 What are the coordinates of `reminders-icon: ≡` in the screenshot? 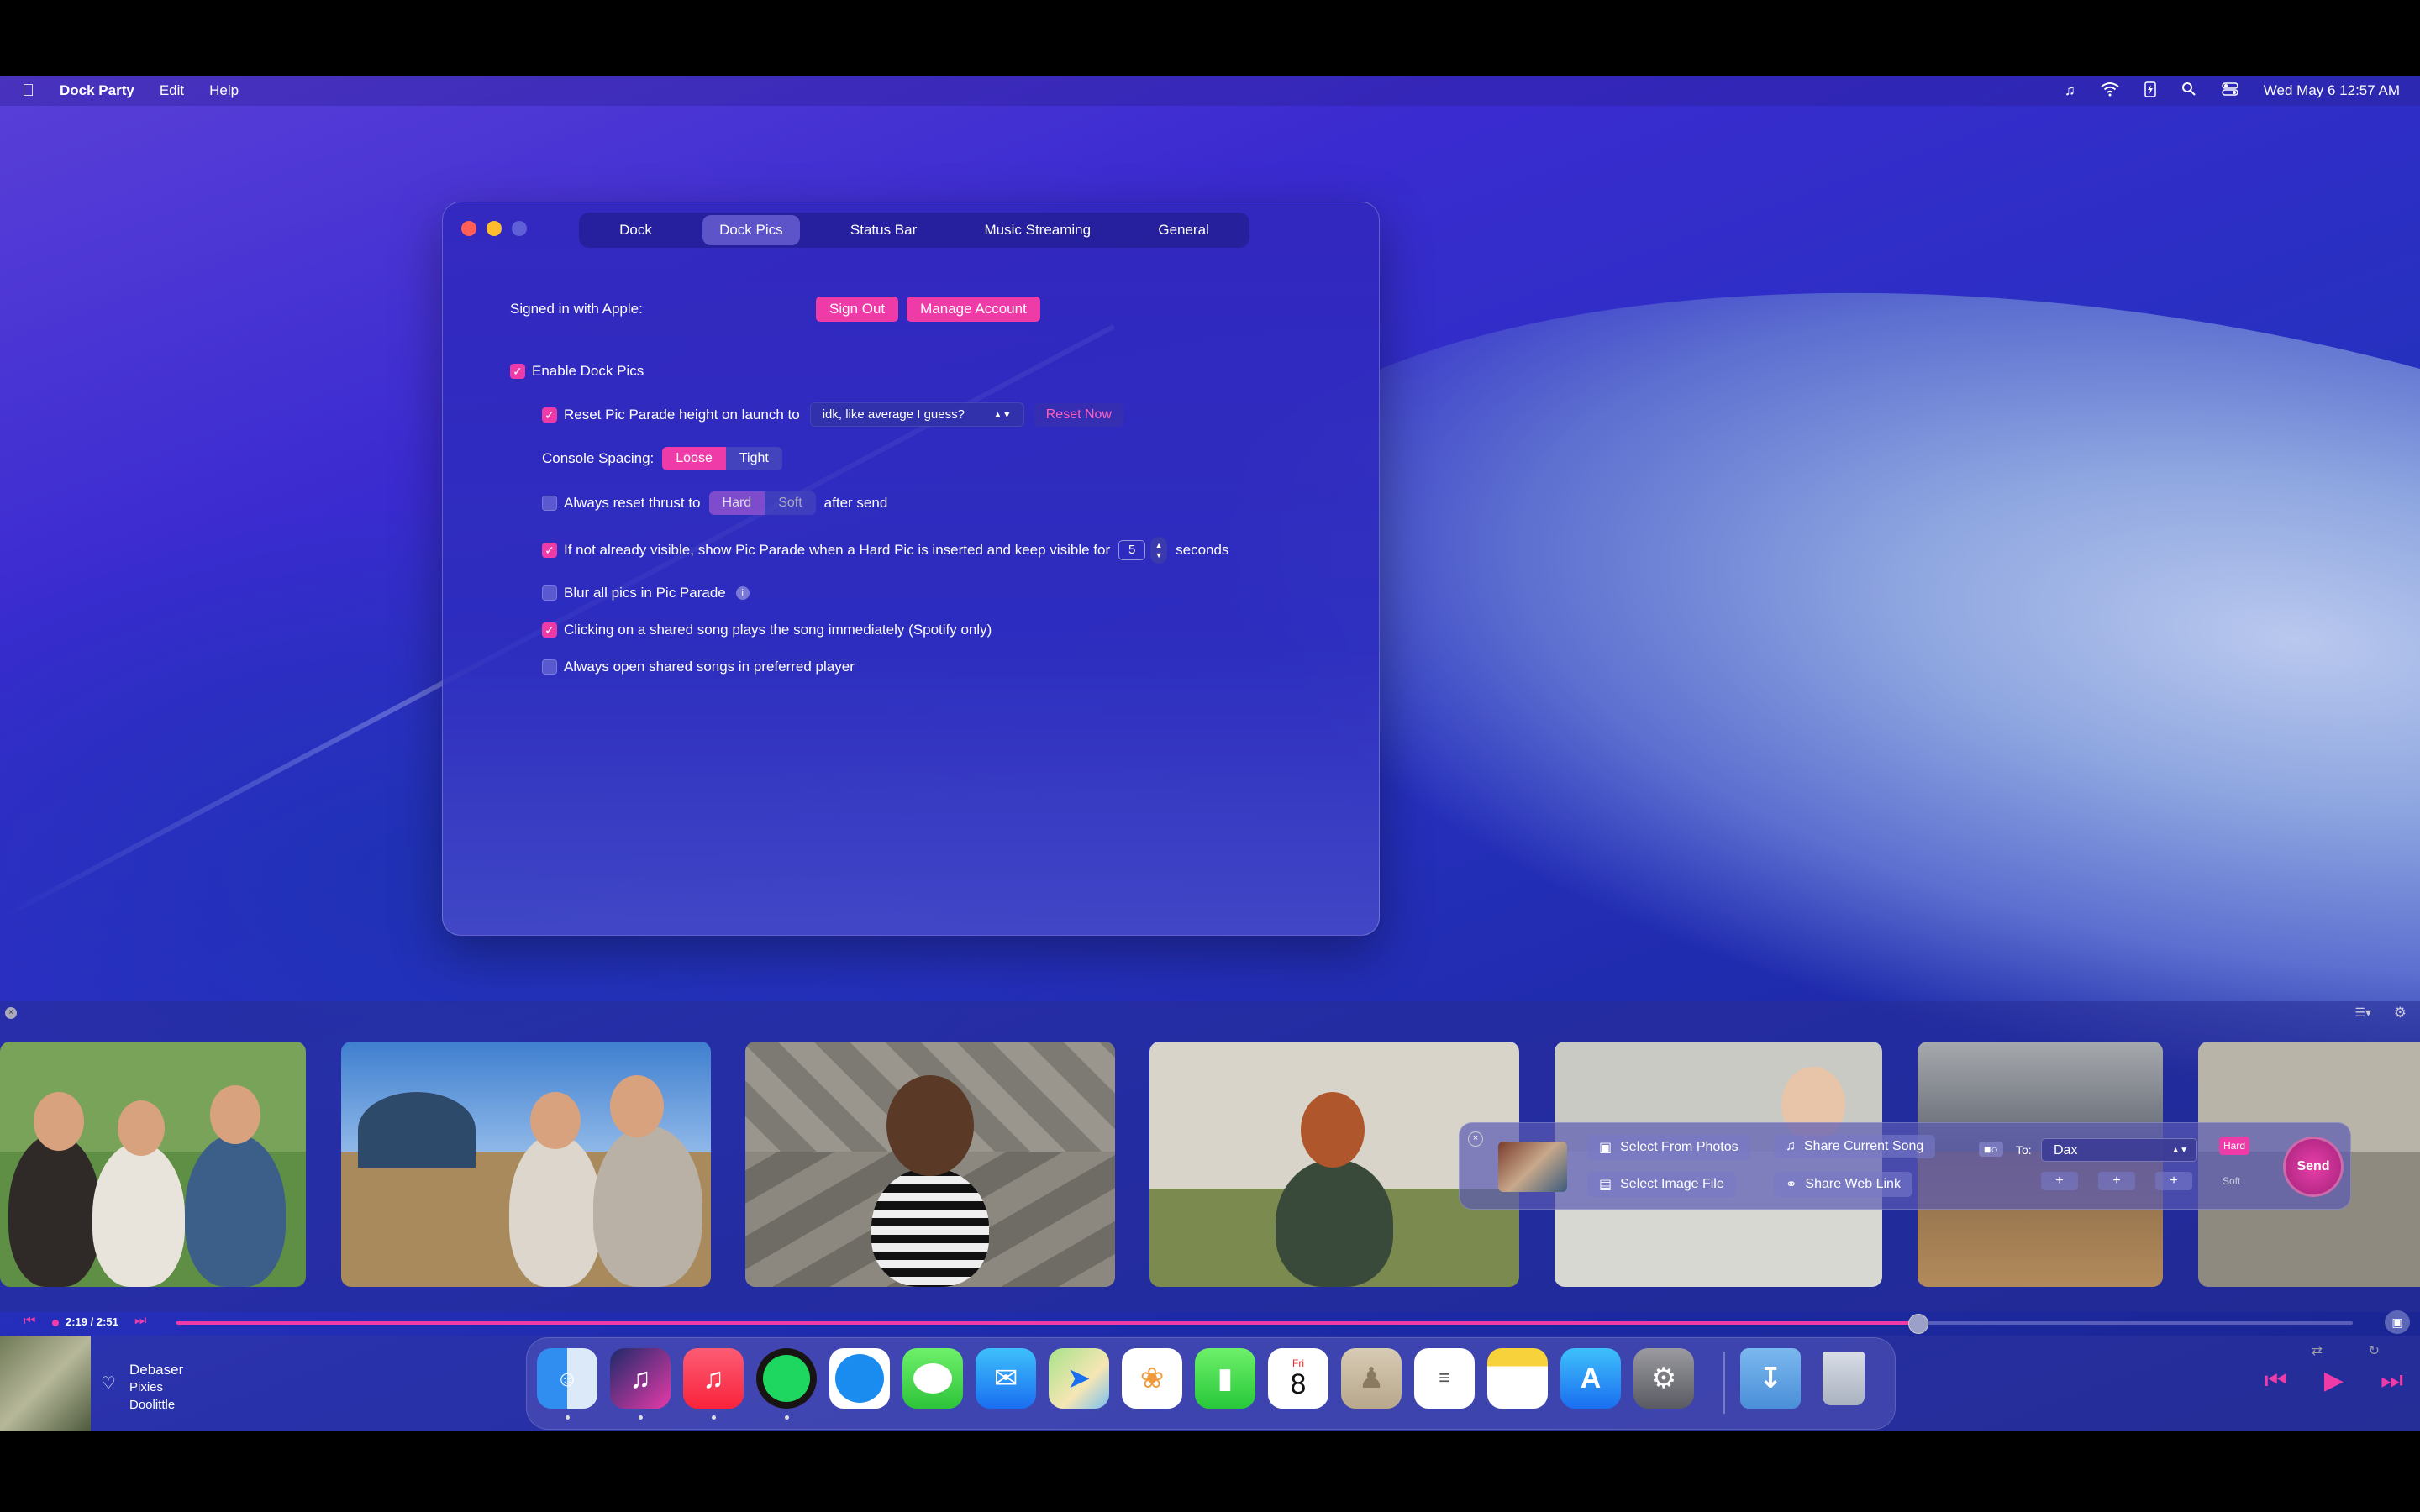 It's located at (1444, 1378).